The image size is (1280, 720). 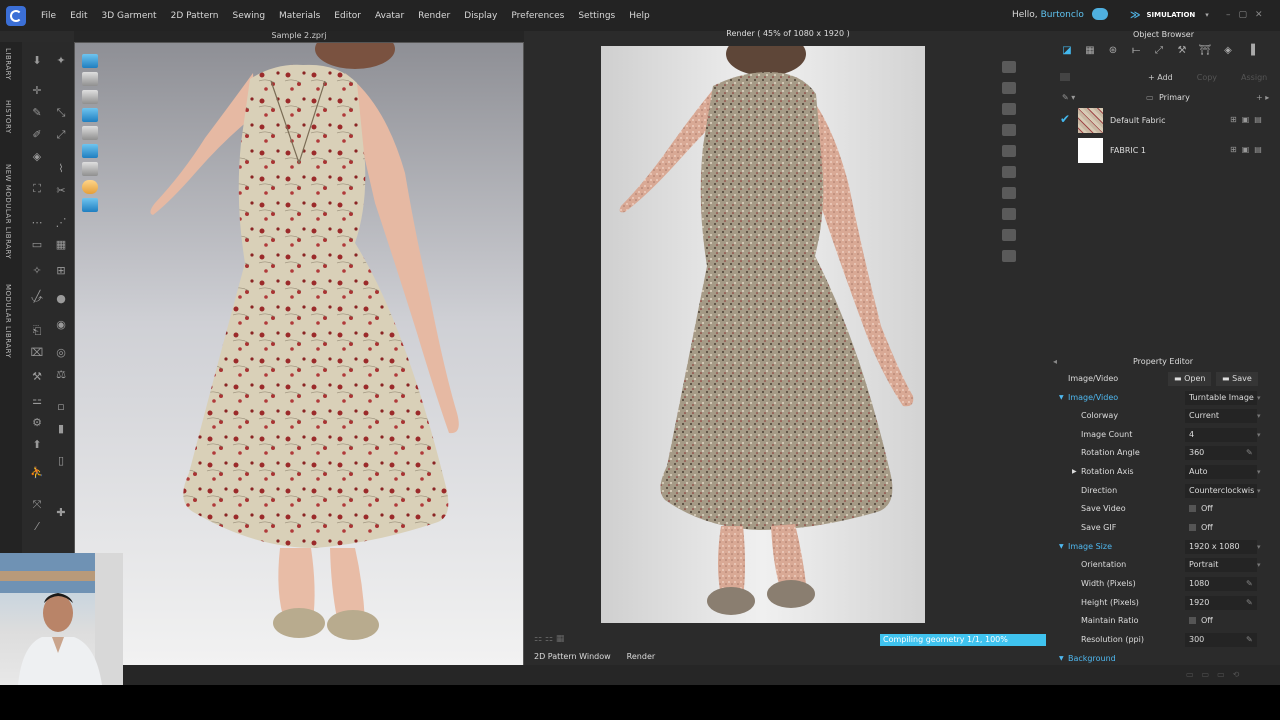 I want to click on property-value: 4, so click(x=1221, y=435).